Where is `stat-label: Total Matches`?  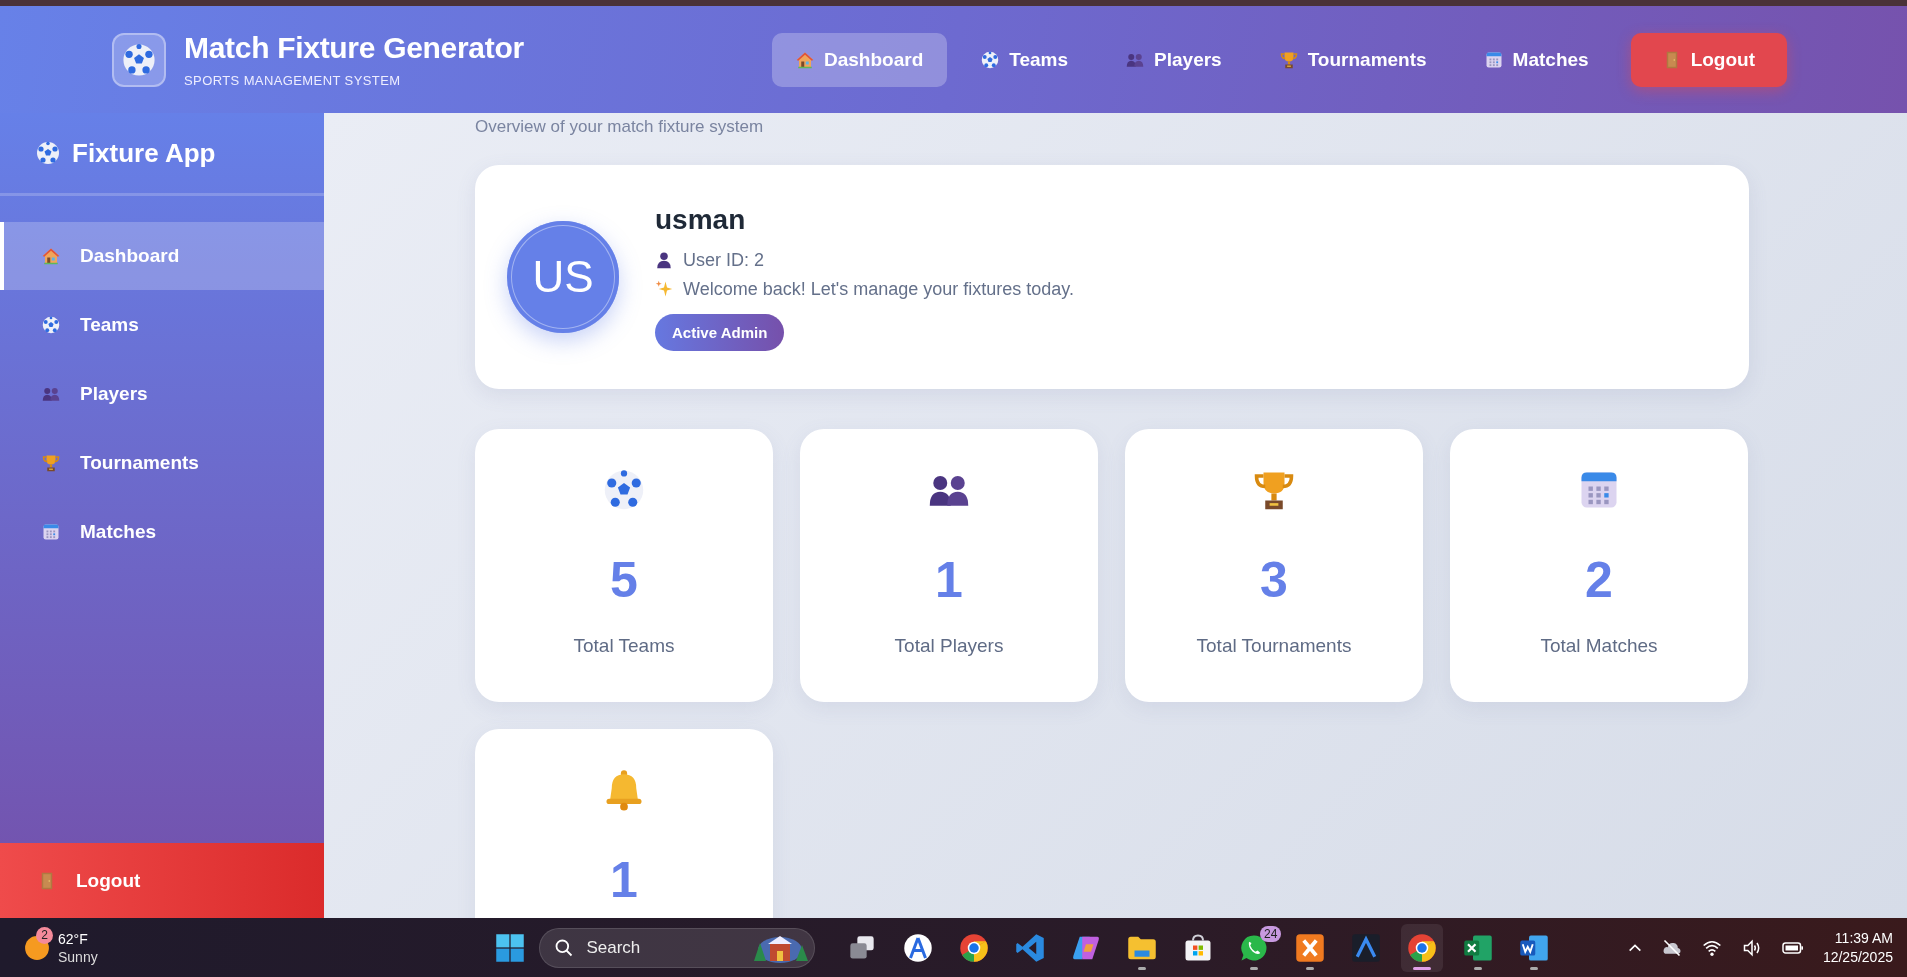 stat-label: Total Matches is located at coordinates (1599, 646).